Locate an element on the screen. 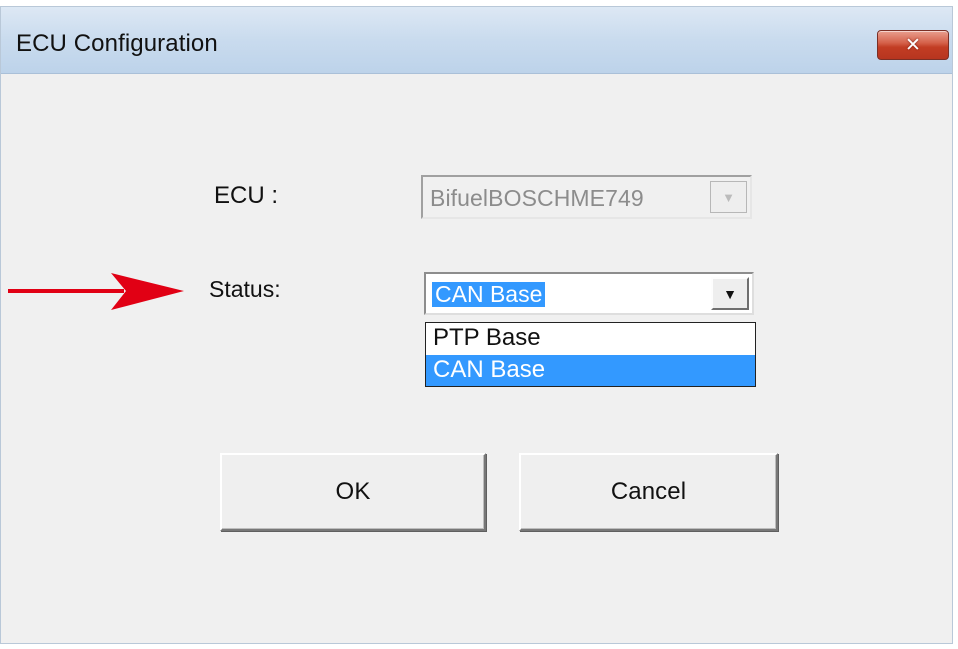 This screenshot has height=649, width=958. close-button: ✕ is located at coordinates (913, 45).